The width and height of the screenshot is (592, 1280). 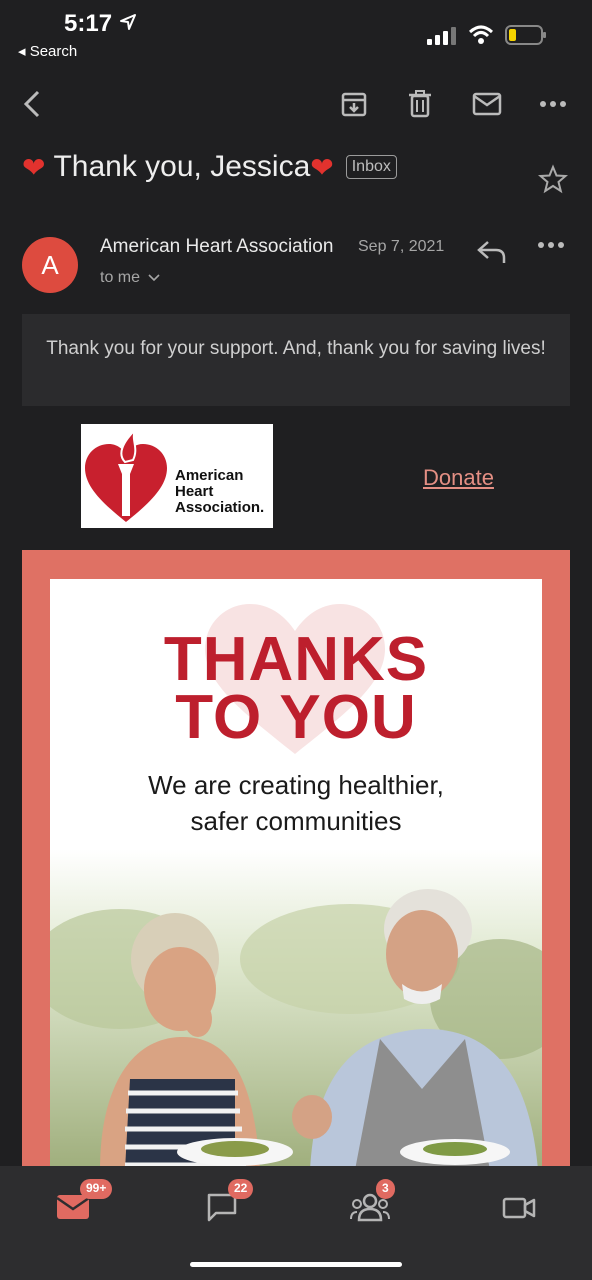 I want to click on recipient-label: to me, so click(x=120, y=277).